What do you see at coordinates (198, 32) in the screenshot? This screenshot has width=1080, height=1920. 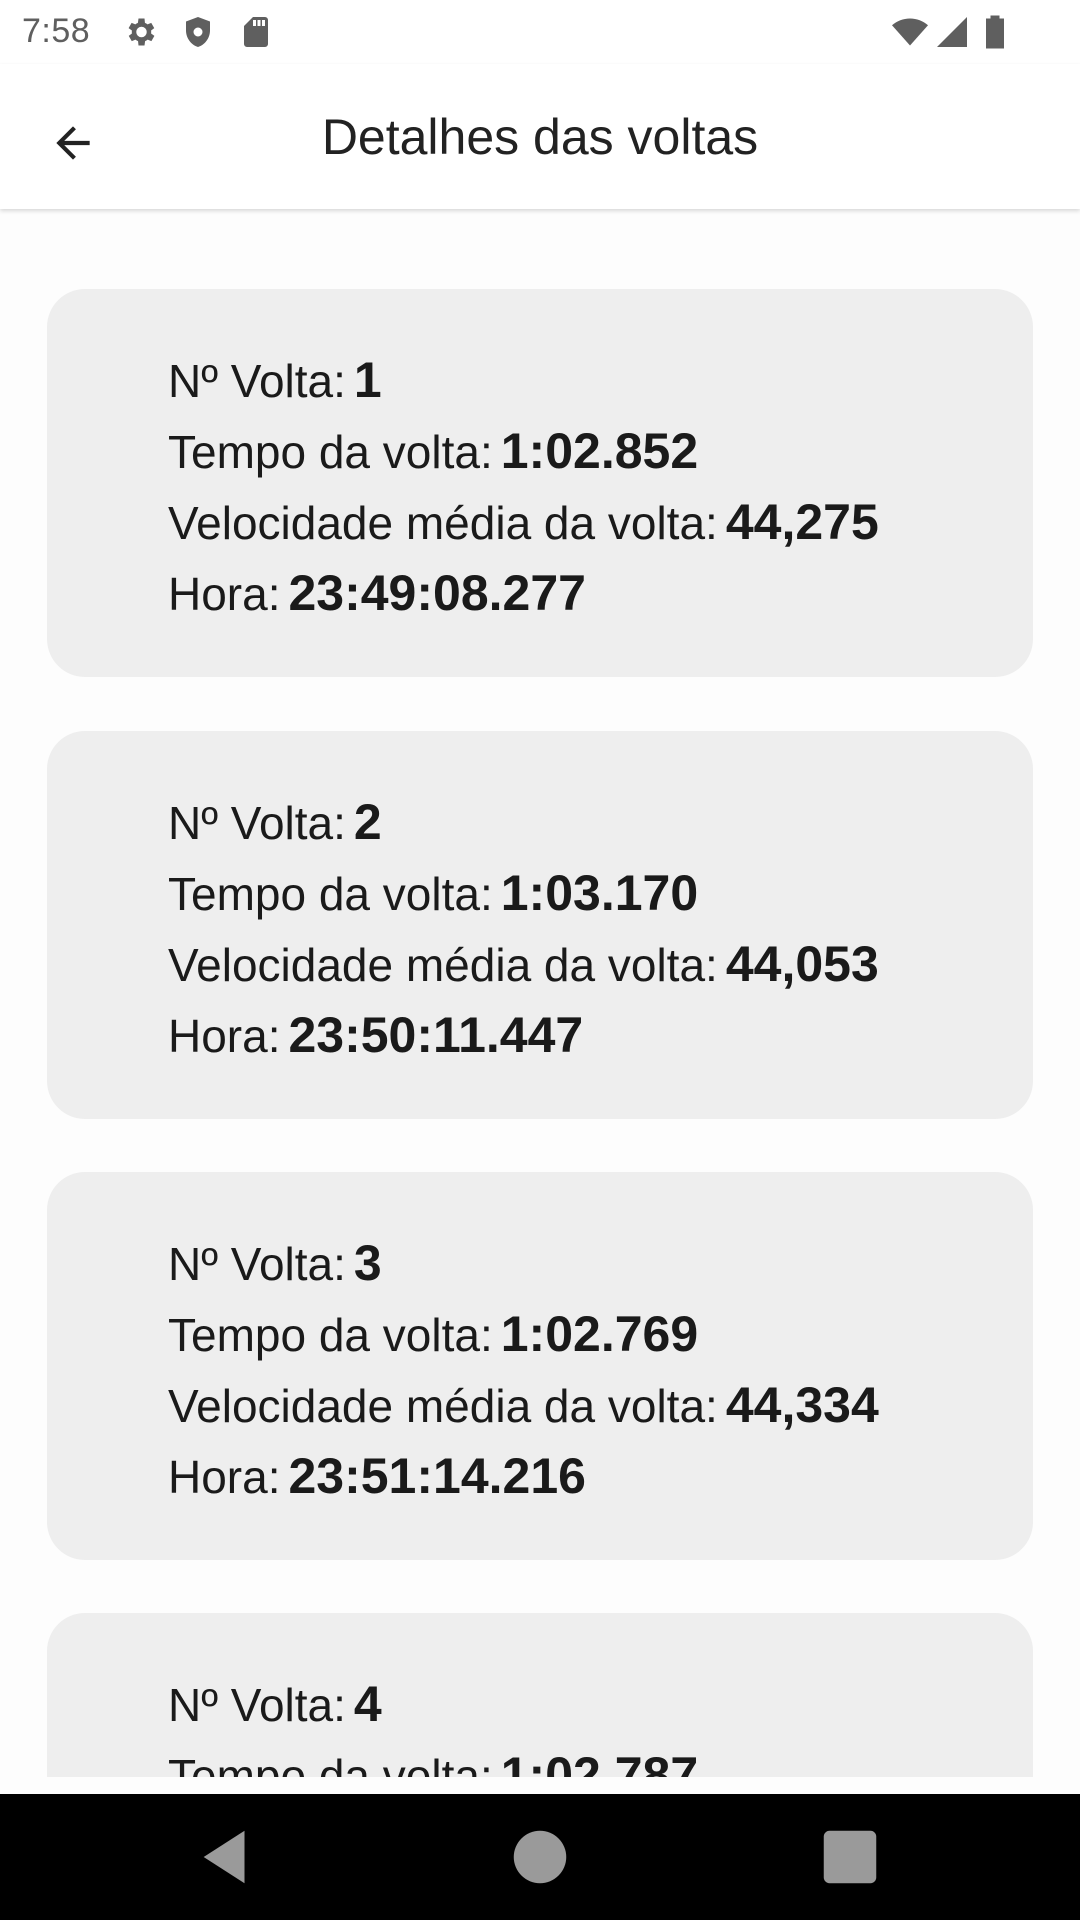 I see `shield-icon` at bounding box center [198, 32].